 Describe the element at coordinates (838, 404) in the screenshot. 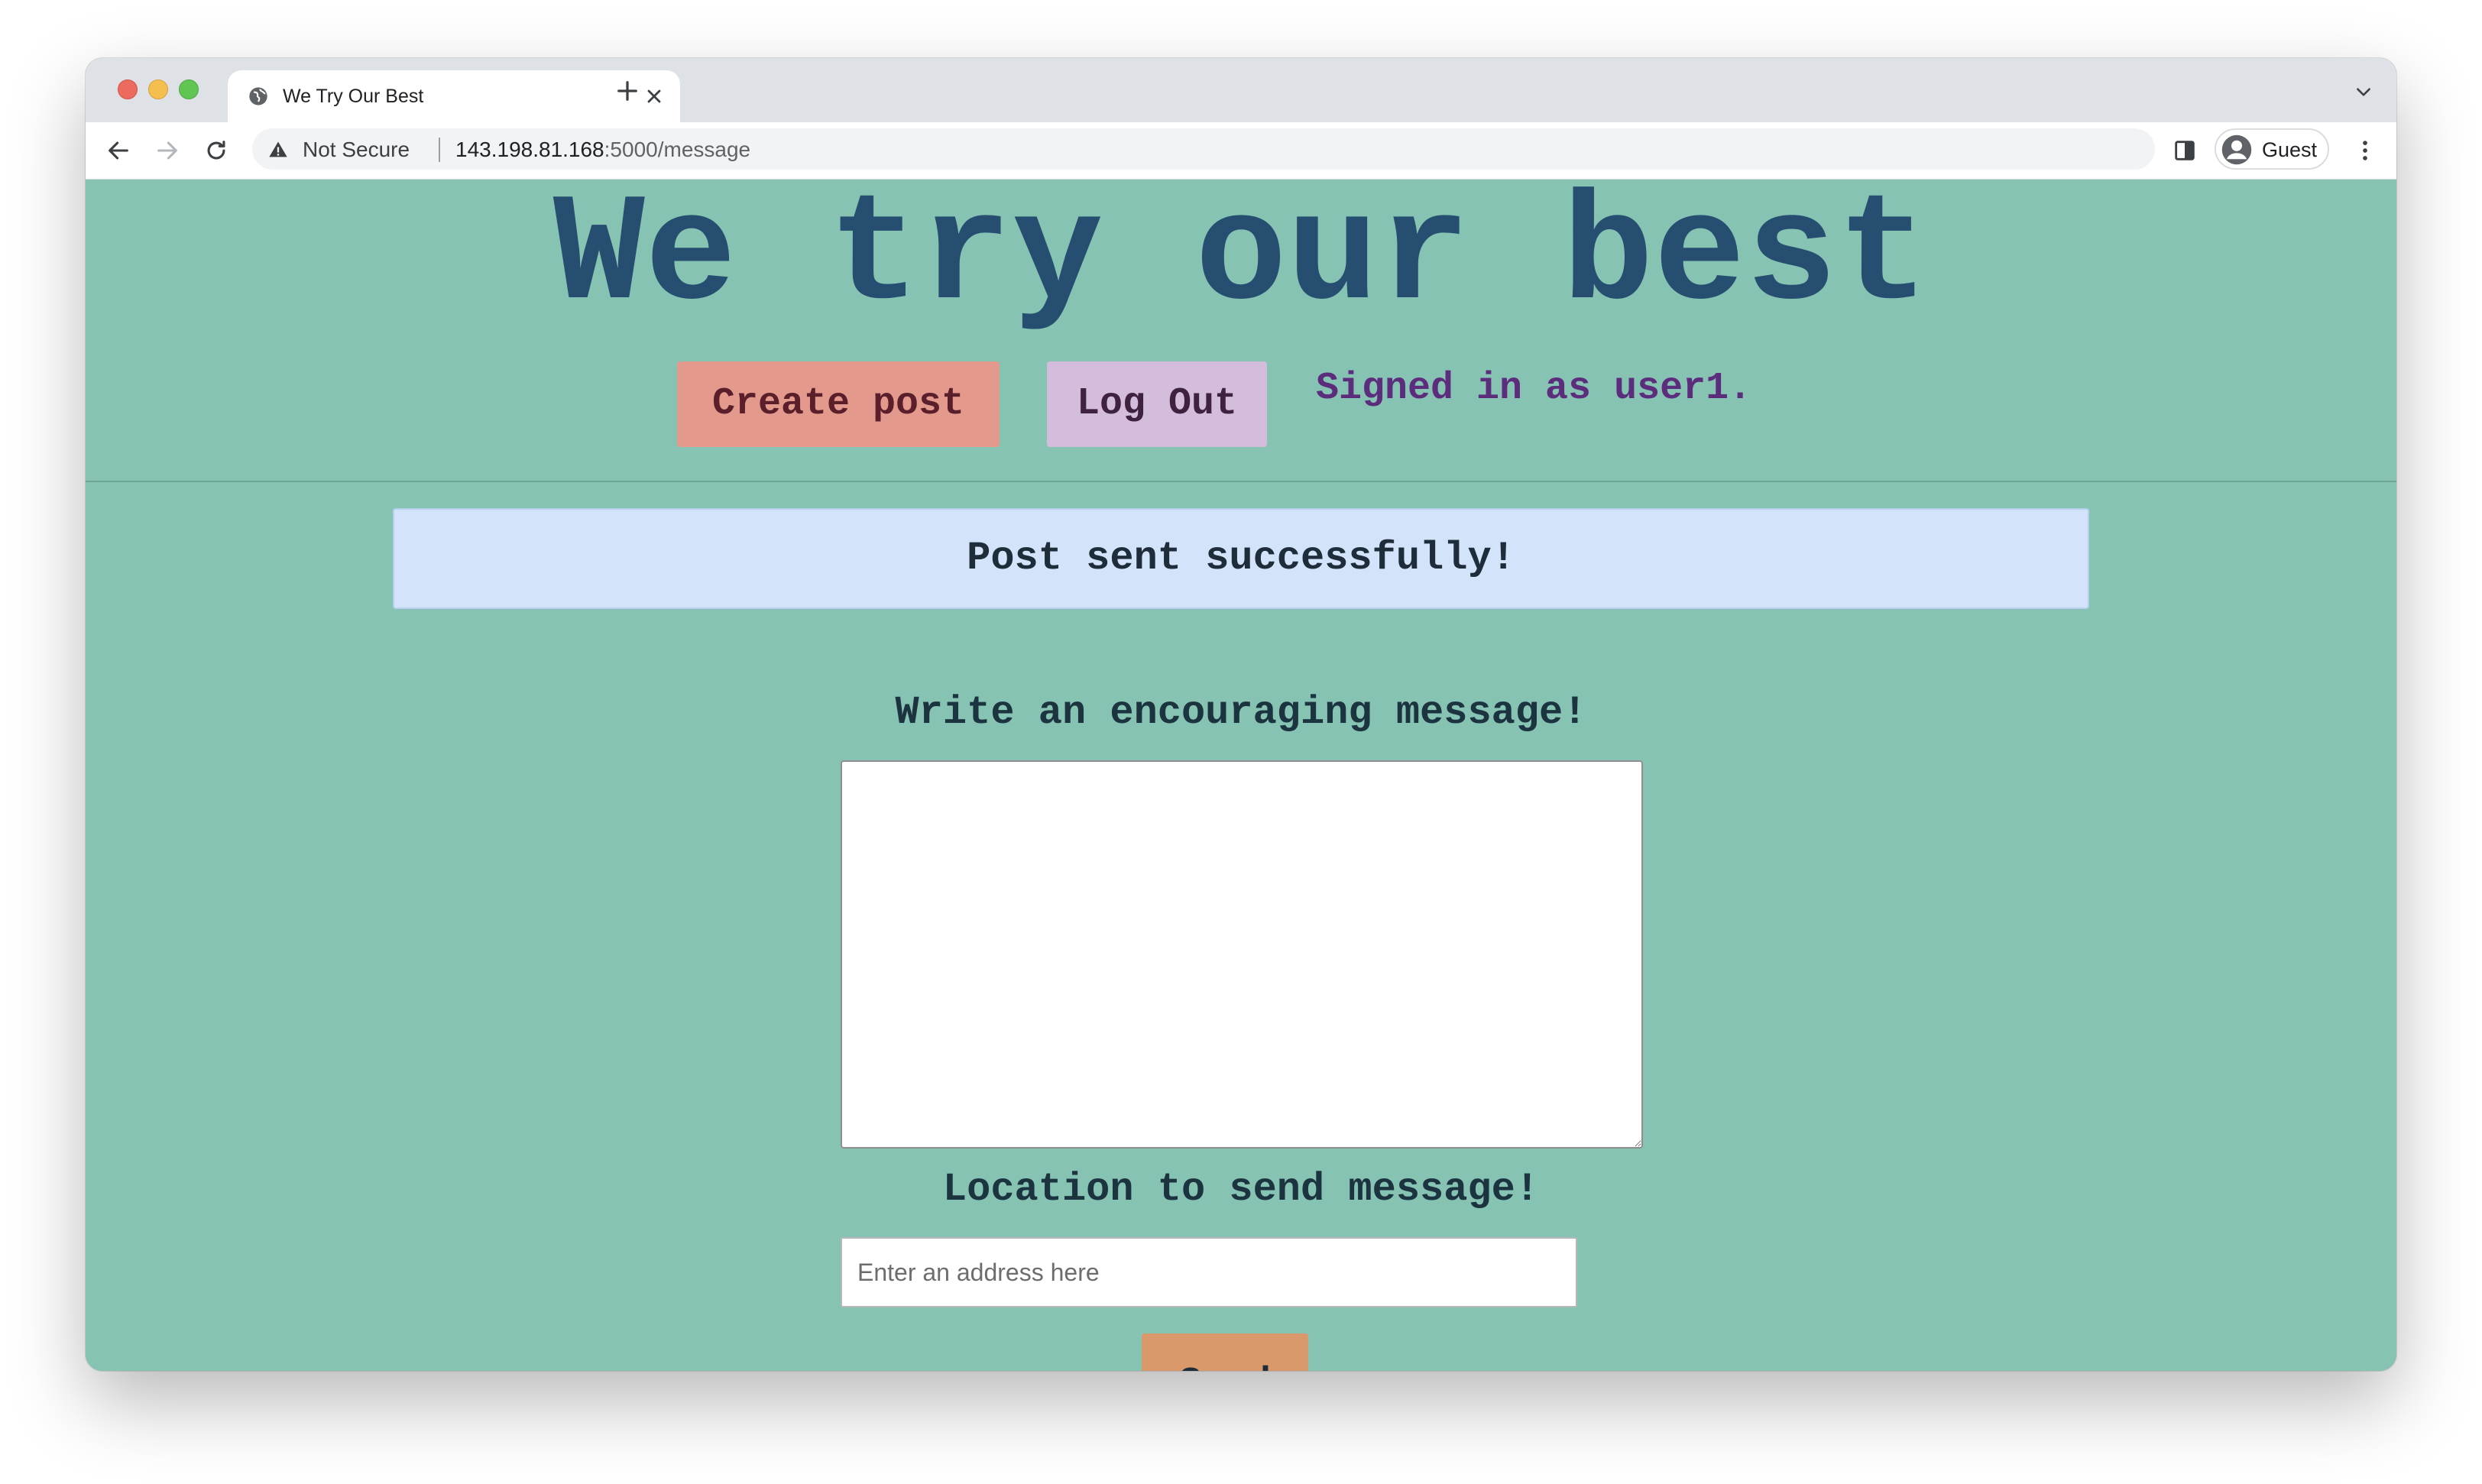

I see `create-post-button: Create post` at that location.